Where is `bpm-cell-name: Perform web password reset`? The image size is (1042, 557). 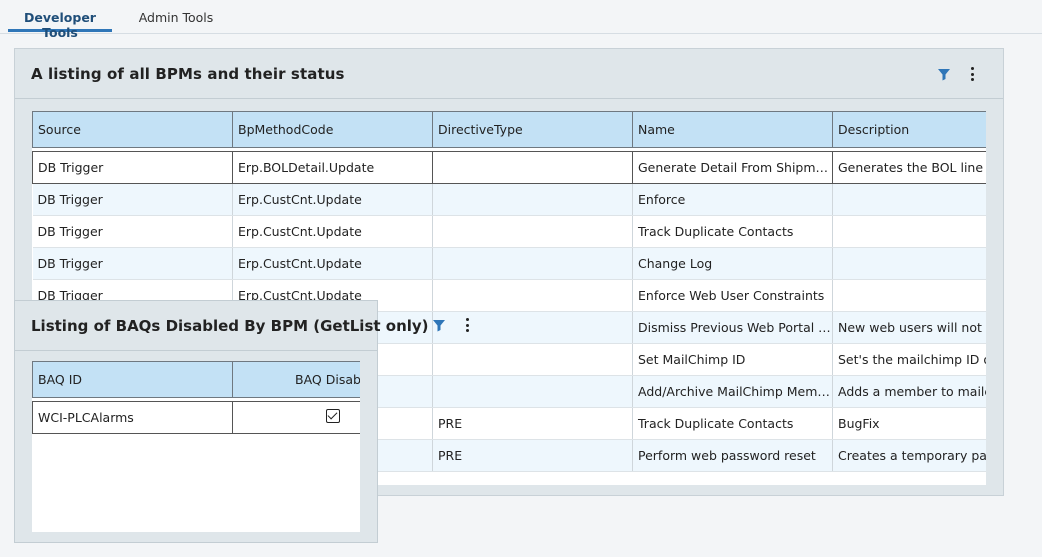
bpm-cell-name: Perform web password reset is located at coordinates (732, 455).